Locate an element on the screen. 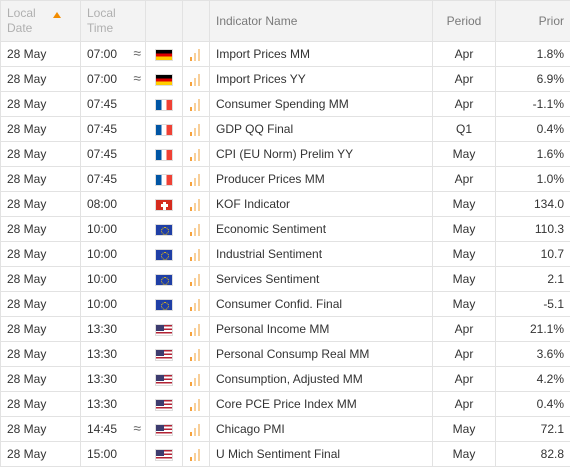  indicator-name-cell: Services Sentiment is located at coordinates (321, 279).